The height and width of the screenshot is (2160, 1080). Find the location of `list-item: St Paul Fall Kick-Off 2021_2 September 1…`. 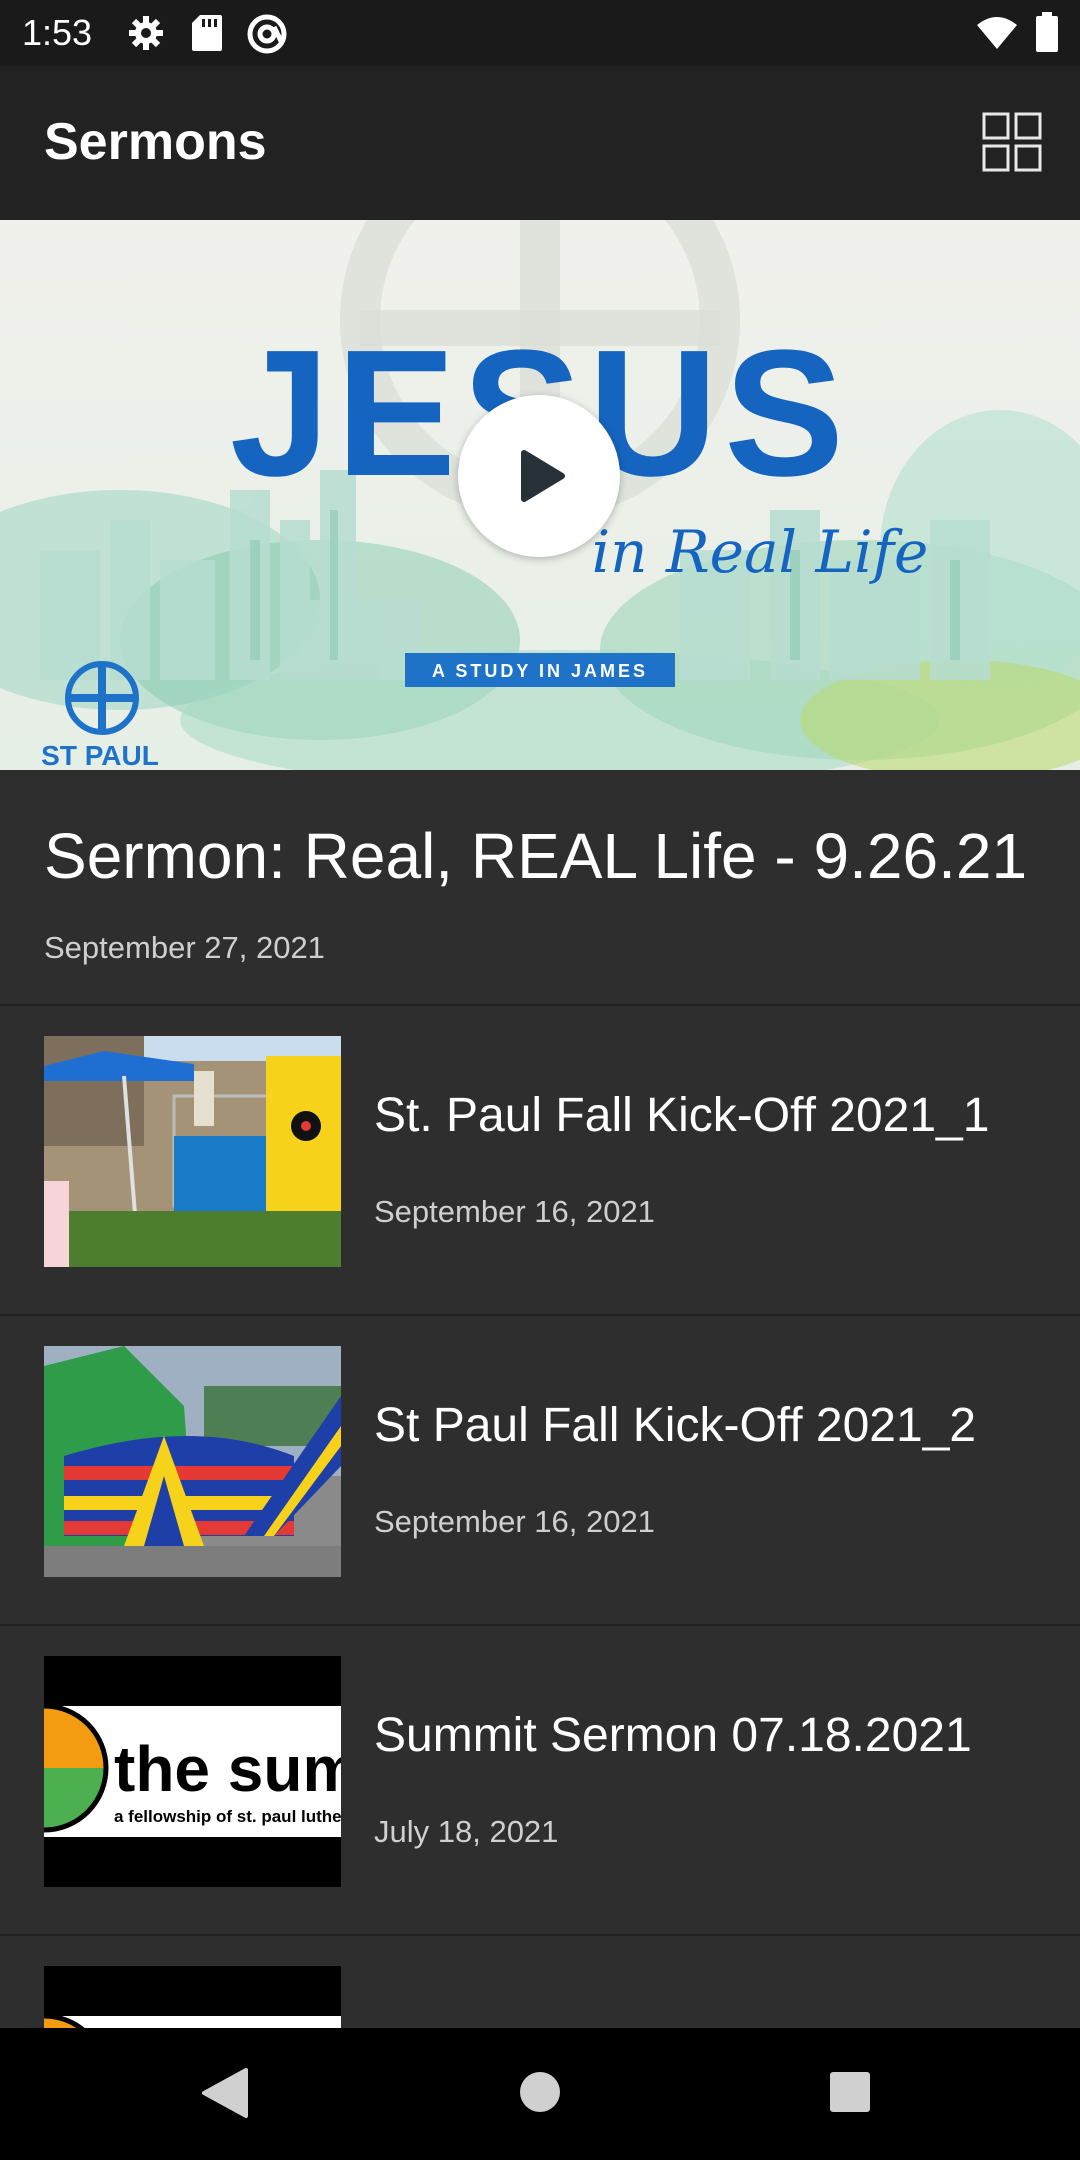

list-item: St Paul Fall Kick-Off 2021_2 September 1… is located at coordinates (540, 1470).